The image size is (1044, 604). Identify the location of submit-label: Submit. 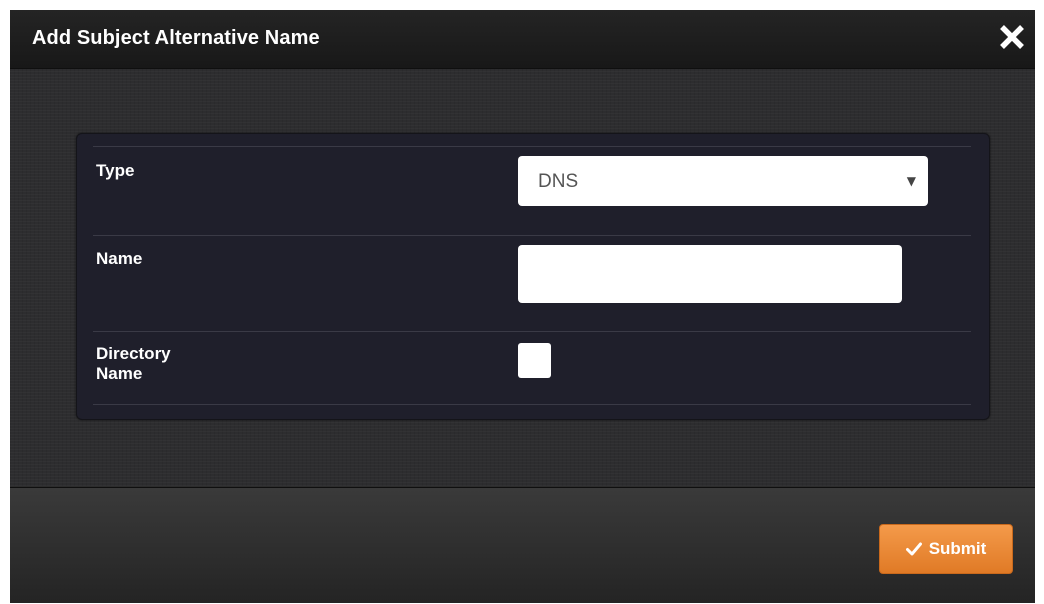
(957, 548).